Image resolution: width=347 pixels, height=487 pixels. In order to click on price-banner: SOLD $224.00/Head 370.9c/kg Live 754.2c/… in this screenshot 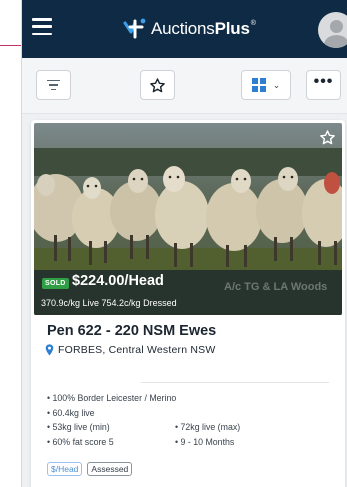, I will do `click(188, 292)`.